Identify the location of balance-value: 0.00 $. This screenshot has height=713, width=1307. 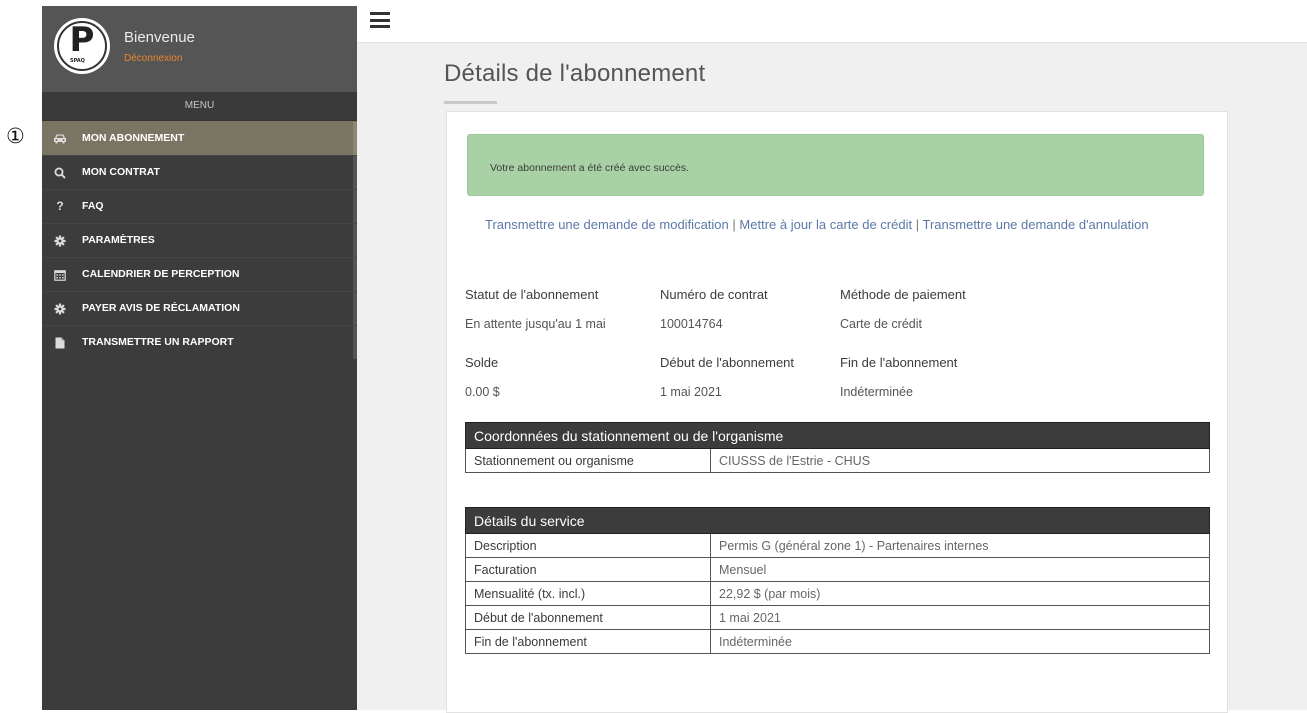
(482, 392).